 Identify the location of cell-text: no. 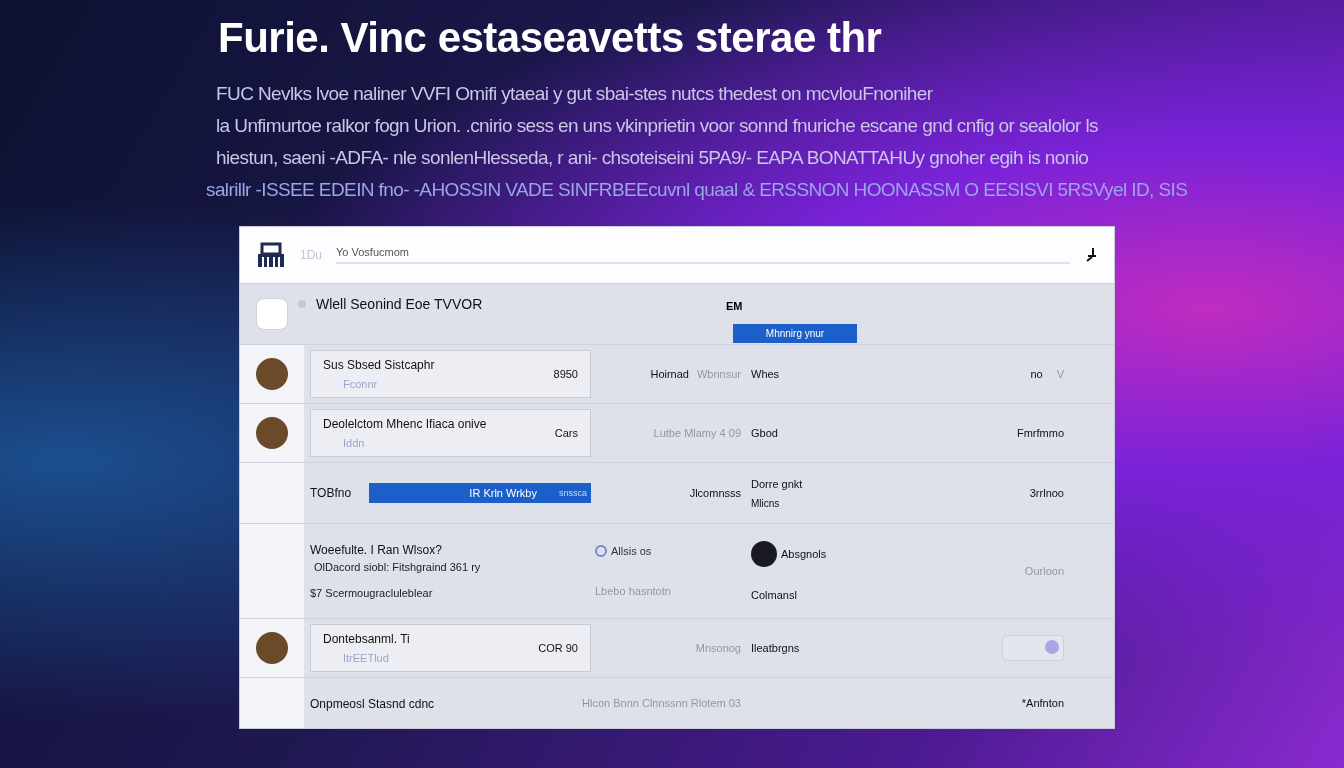
(1036, 374).